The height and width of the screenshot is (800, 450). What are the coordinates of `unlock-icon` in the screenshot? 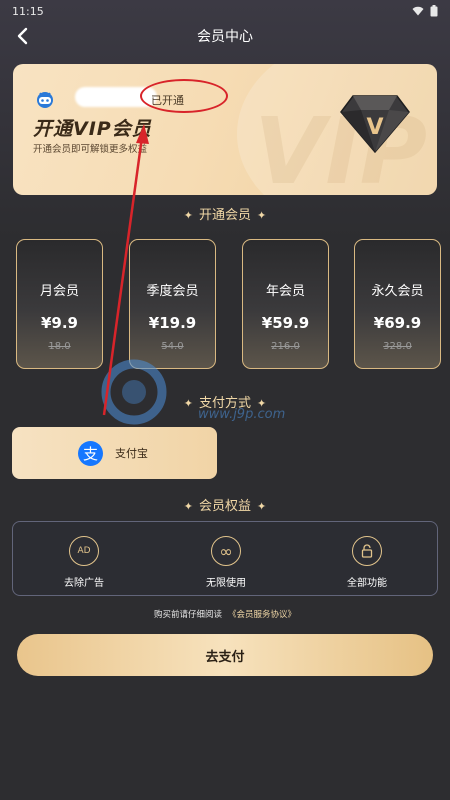 It's located at (367, 551).